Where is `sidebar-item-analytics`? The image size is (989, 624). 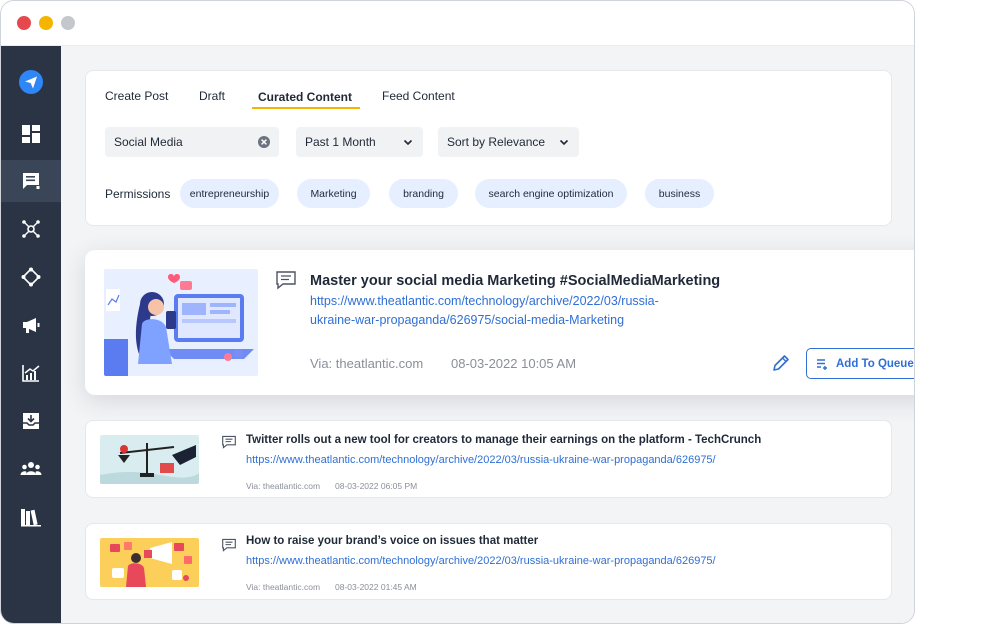
sidebar-item-analytics is located at coordinates (31, 373).